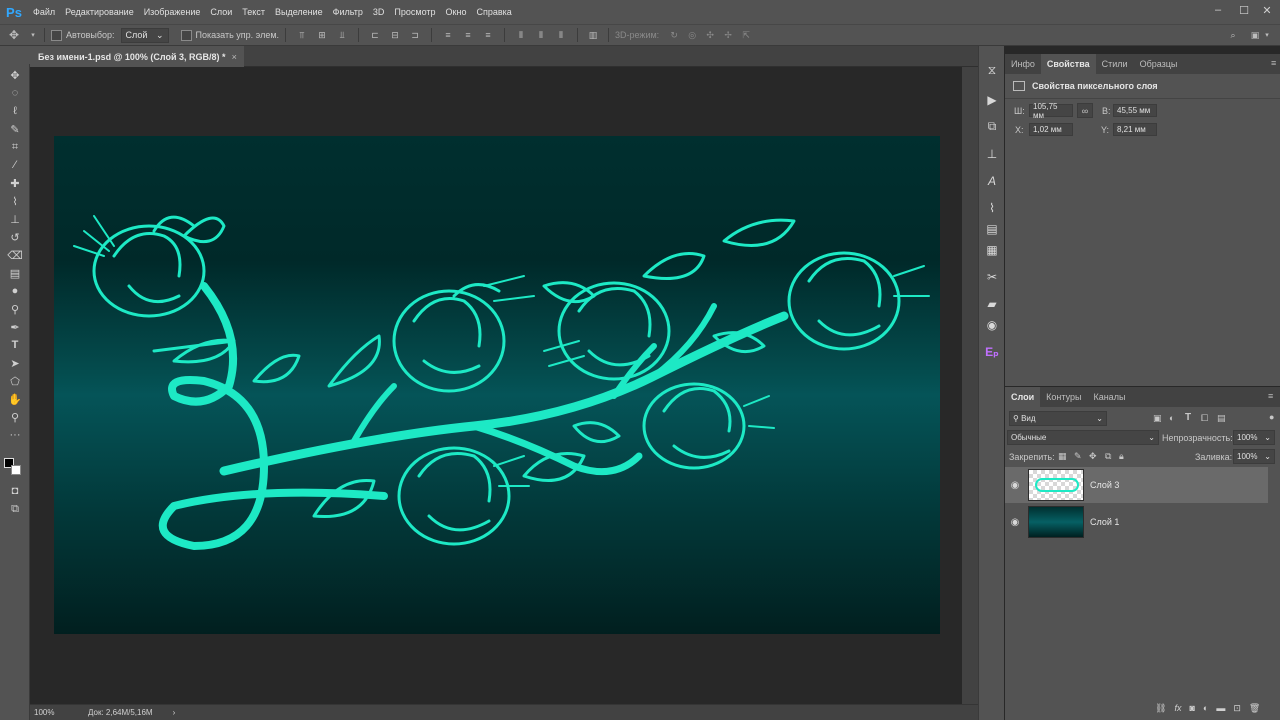 This screenshot has width=1280, height=720. I want to click on brush-panel-icon: ⌇, so click(992, 207).